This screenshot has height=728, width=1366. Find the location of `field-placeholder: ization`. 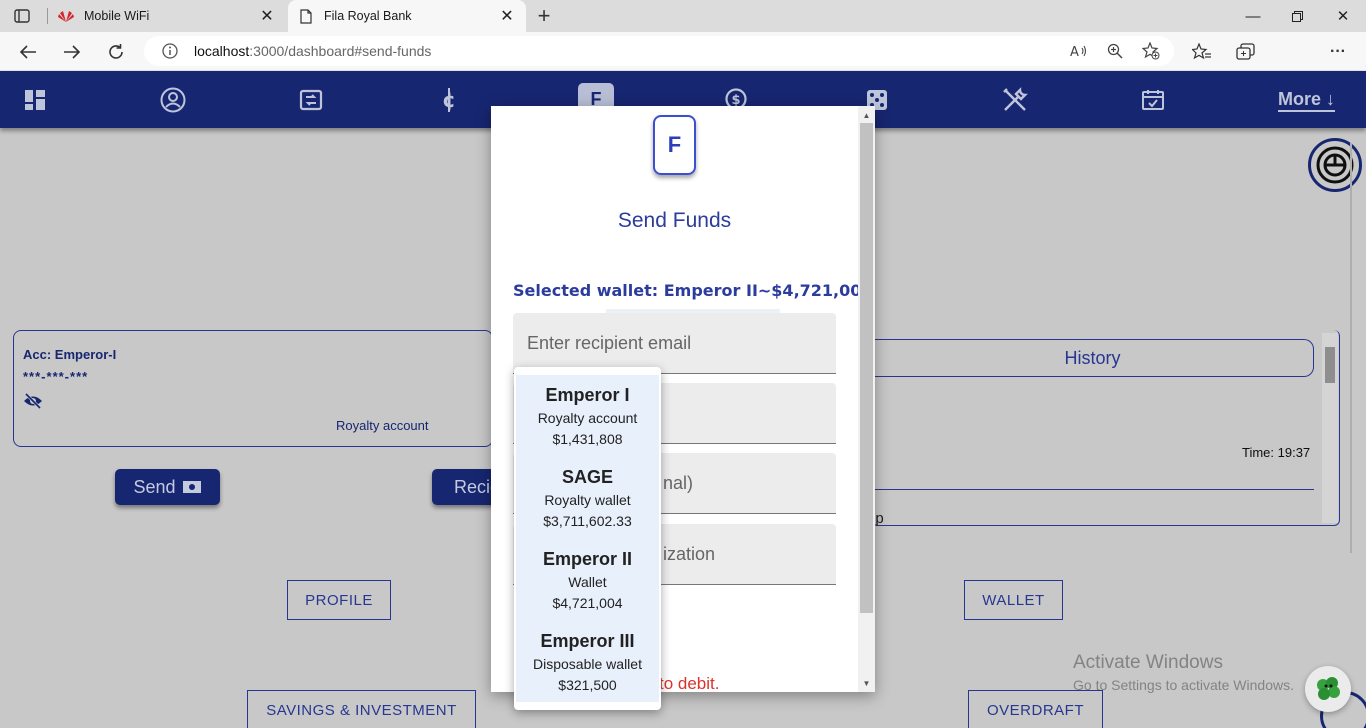

field-placeholder: ization is located at coordinates (689, 553).